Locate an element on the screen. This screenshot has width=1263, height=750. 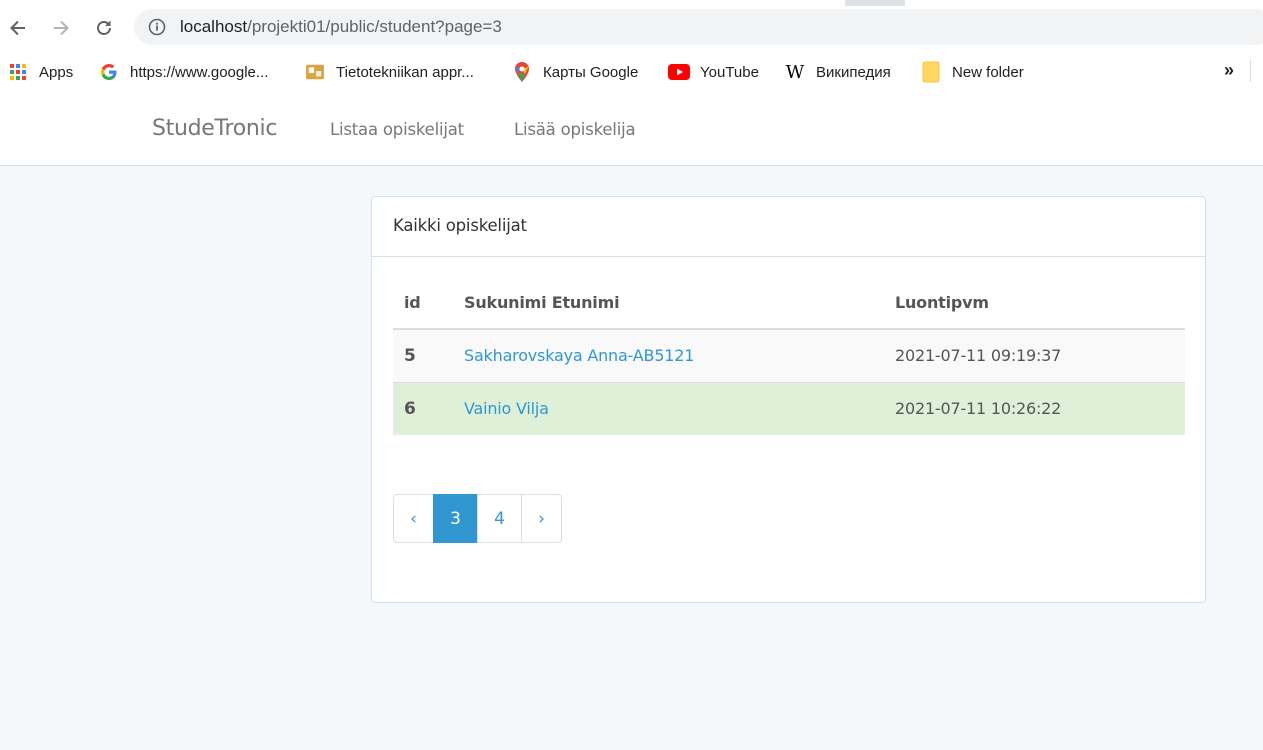
column-header-date: Luontipvm is located at coordinates (1034, 303).